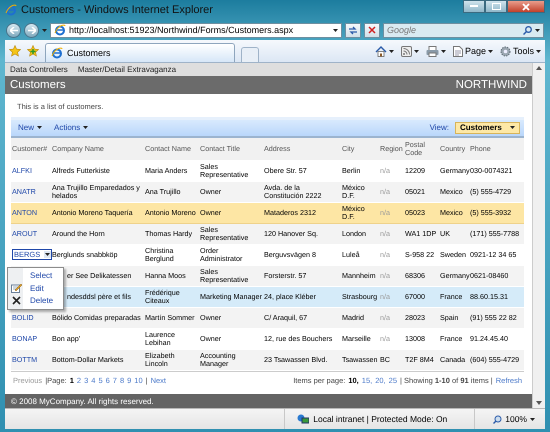 The width and height of the screenshot is (550, 432). Describe the element at coordinates (39, 69) in the screenshot. I see `site-menu-item: Data Controllers` at that location.